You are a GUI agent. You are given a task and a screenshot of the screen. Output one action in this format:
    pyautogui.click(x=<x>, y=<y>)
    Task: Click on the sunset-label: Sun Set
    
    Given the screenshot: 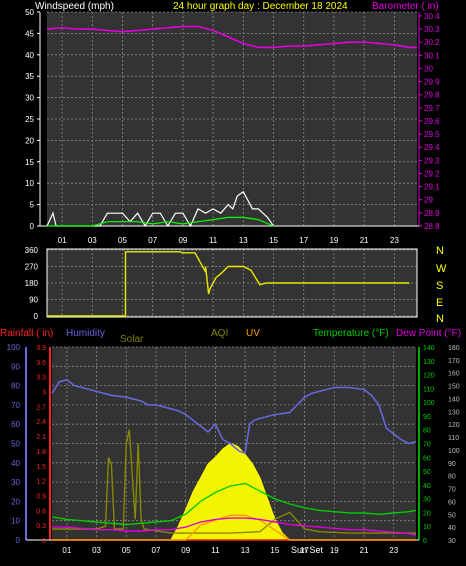 What is the action you would take?
    pyautogui.click(x=307, y=550)
    